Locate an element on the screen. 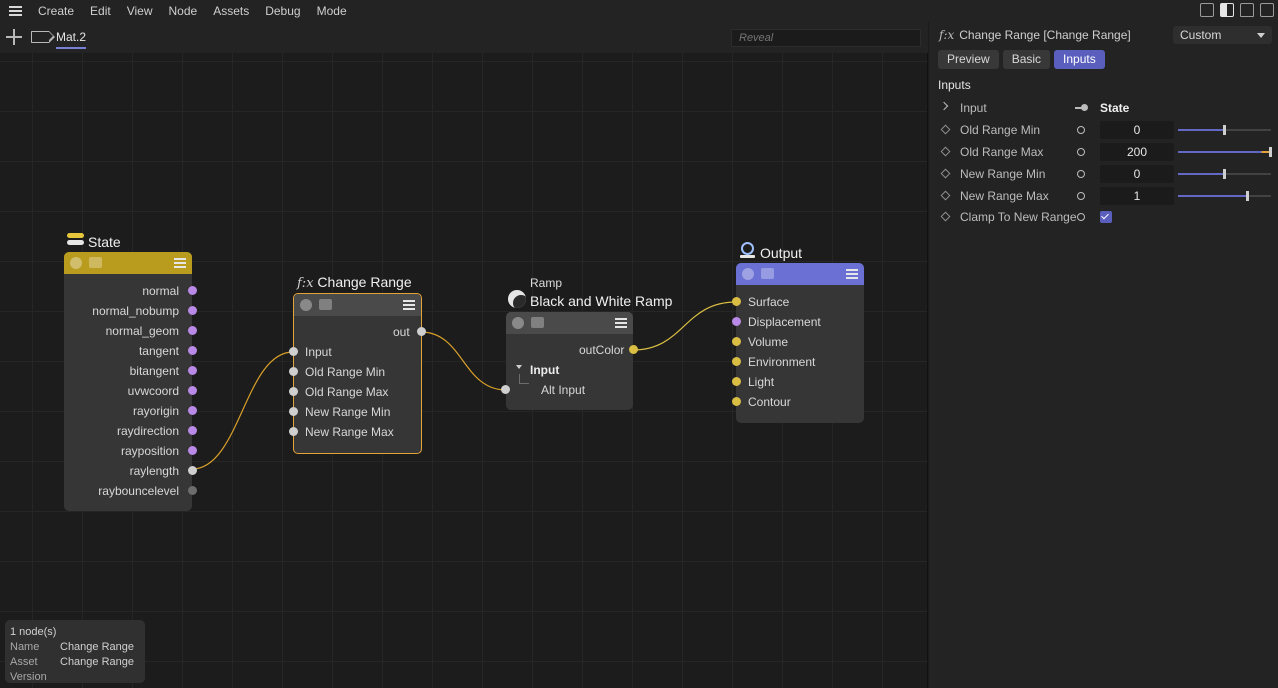 The height and width of the screenshot is (688, 1278). param-new-range-max: New Range Max 1 is located at coordinates (1103, 196).